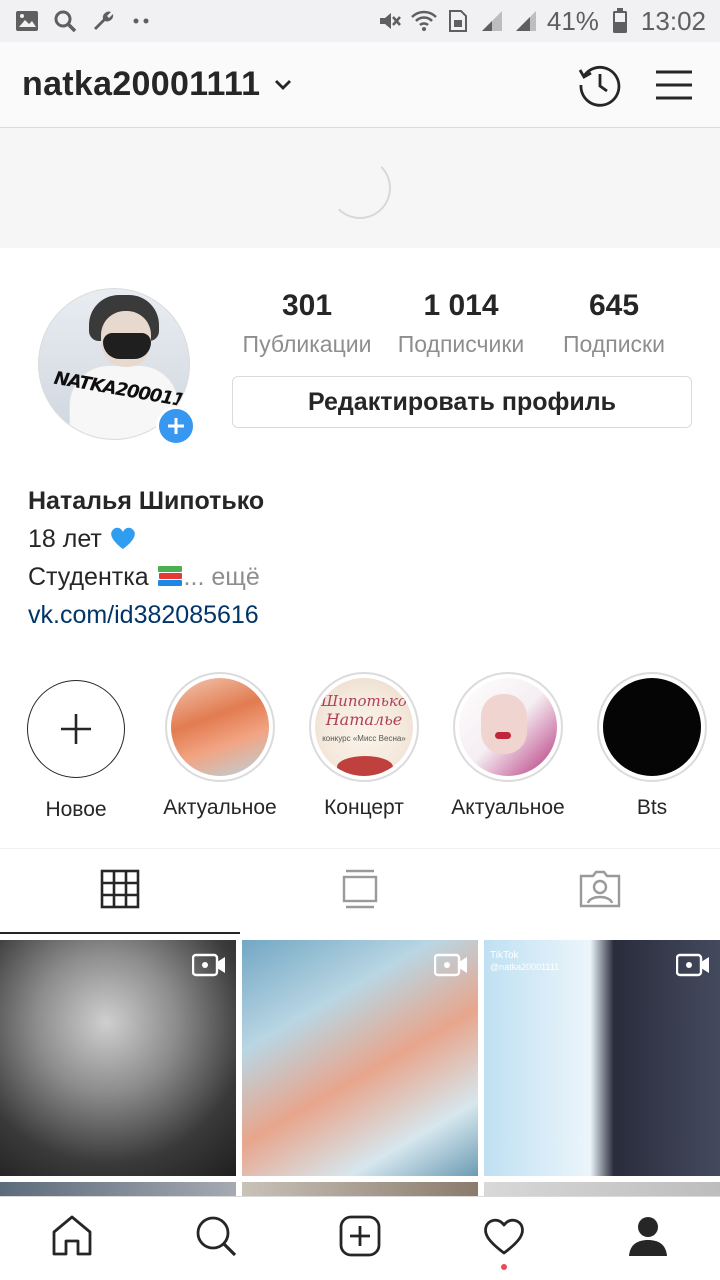 The height and width of the screenshot is (1280, 720). What do you see at coordinates (360, 21) in the screenshot?
I see `status-bar: 41% 13:02` at bounding box center [360, 21].